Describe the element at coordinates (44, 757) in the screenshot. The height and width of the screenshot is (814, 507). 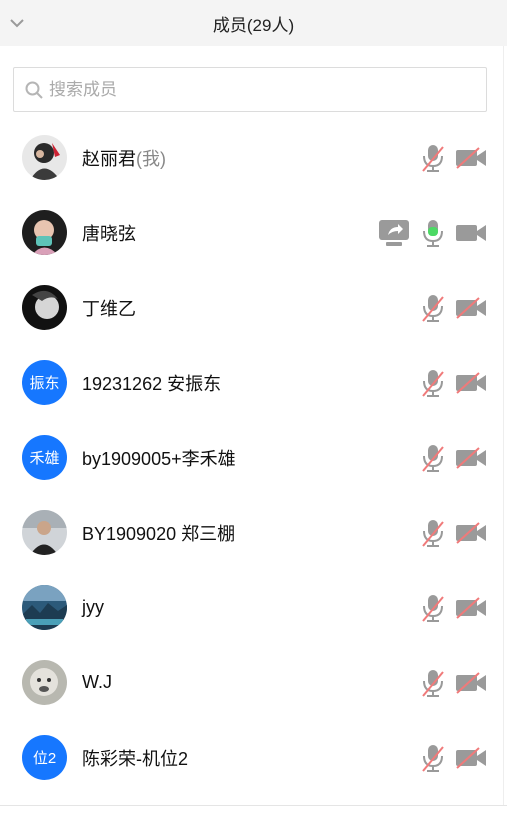
I see `avatar: 位2` at that location.